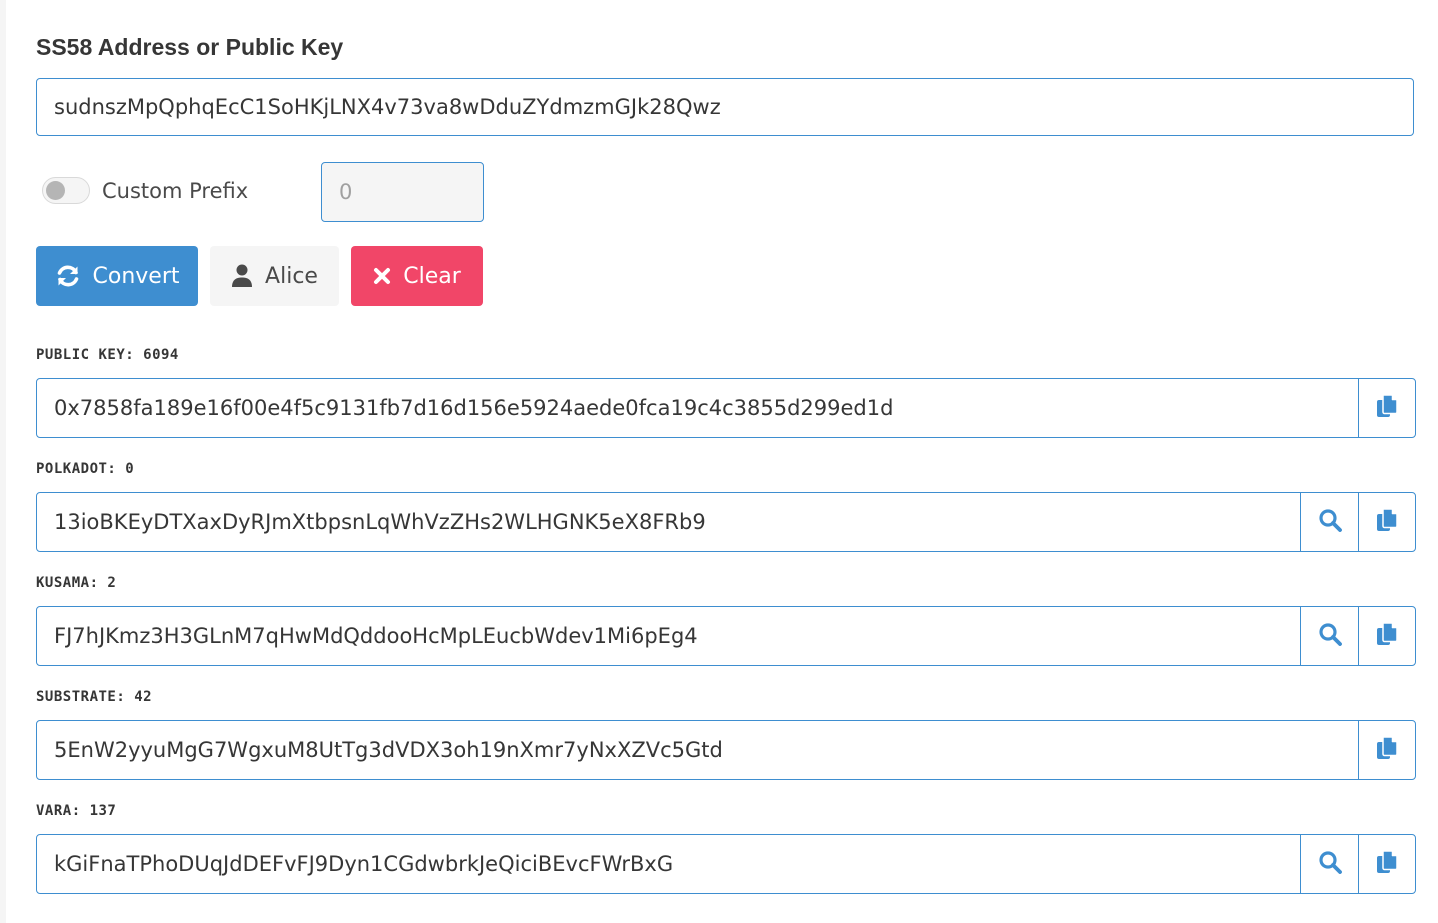  What do you see at coordinates (291, 276) in the screenshot?
I see `alice-label: Alice` at bounding box center [291, 276].